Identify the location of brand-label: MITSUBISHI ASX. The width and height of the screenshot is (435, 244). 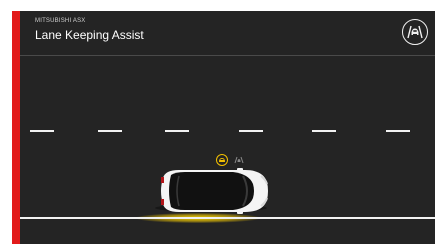
(60, 21).